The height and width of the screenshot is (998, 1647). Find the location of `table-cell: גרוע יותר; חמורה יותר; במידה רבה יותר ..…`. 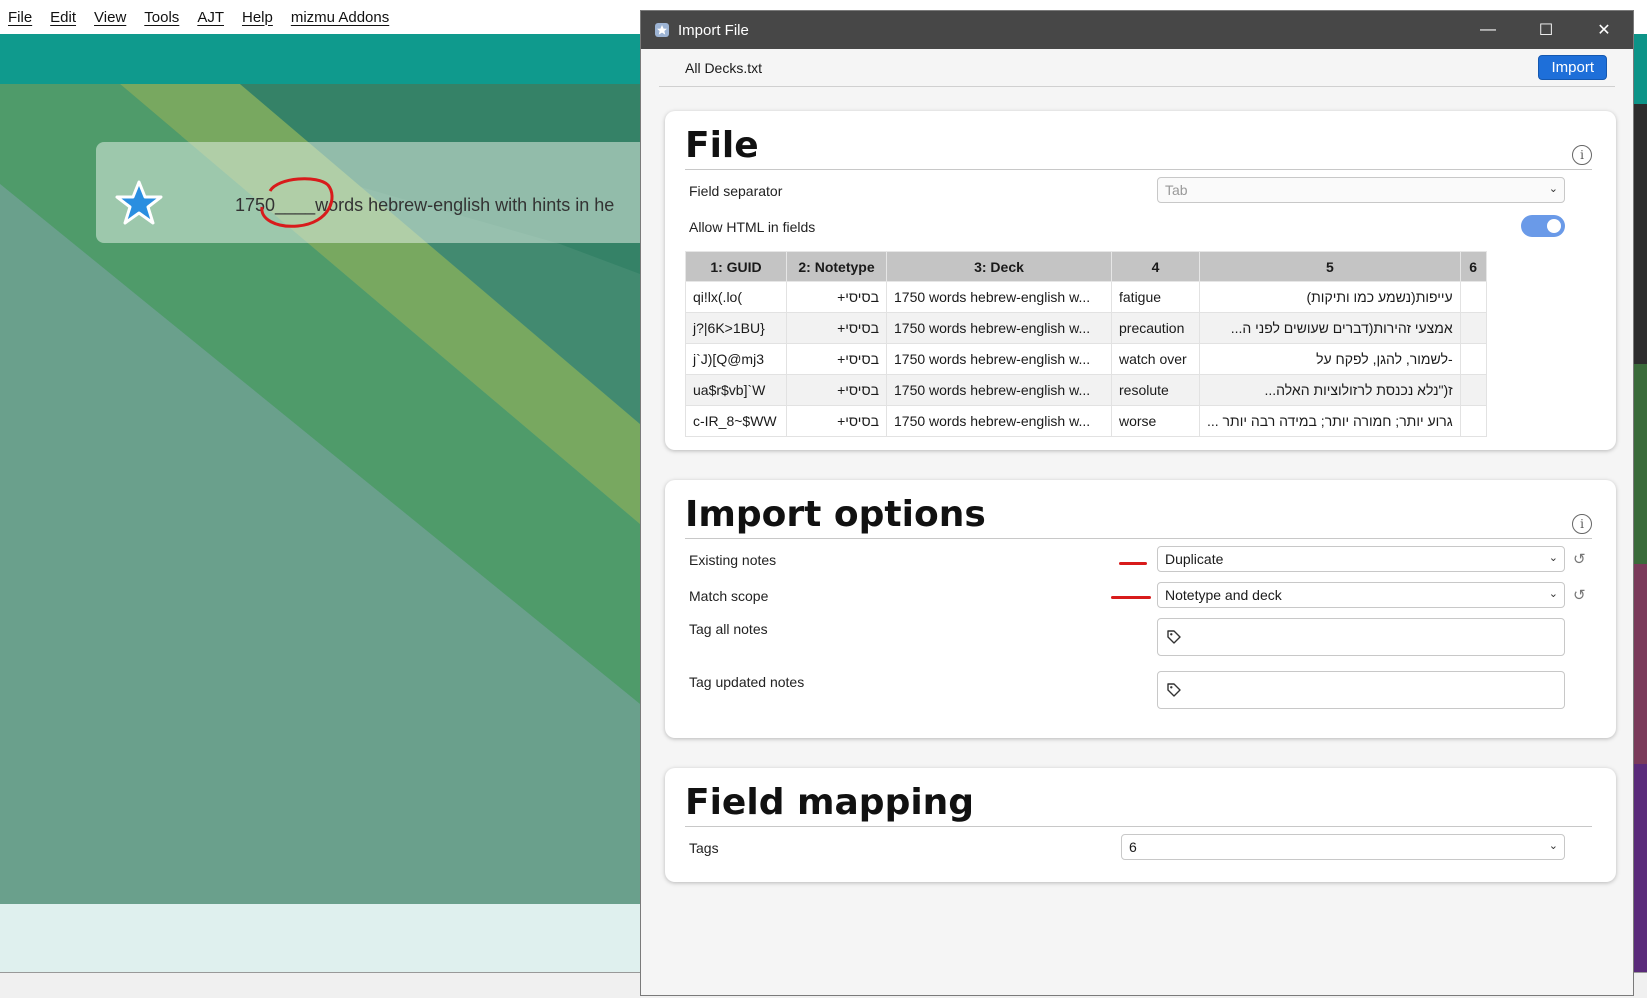

table-cell: גרוע יותר; חמורה יותר; במידה רבה יותר ..… is located at coordinates (1330, 421).